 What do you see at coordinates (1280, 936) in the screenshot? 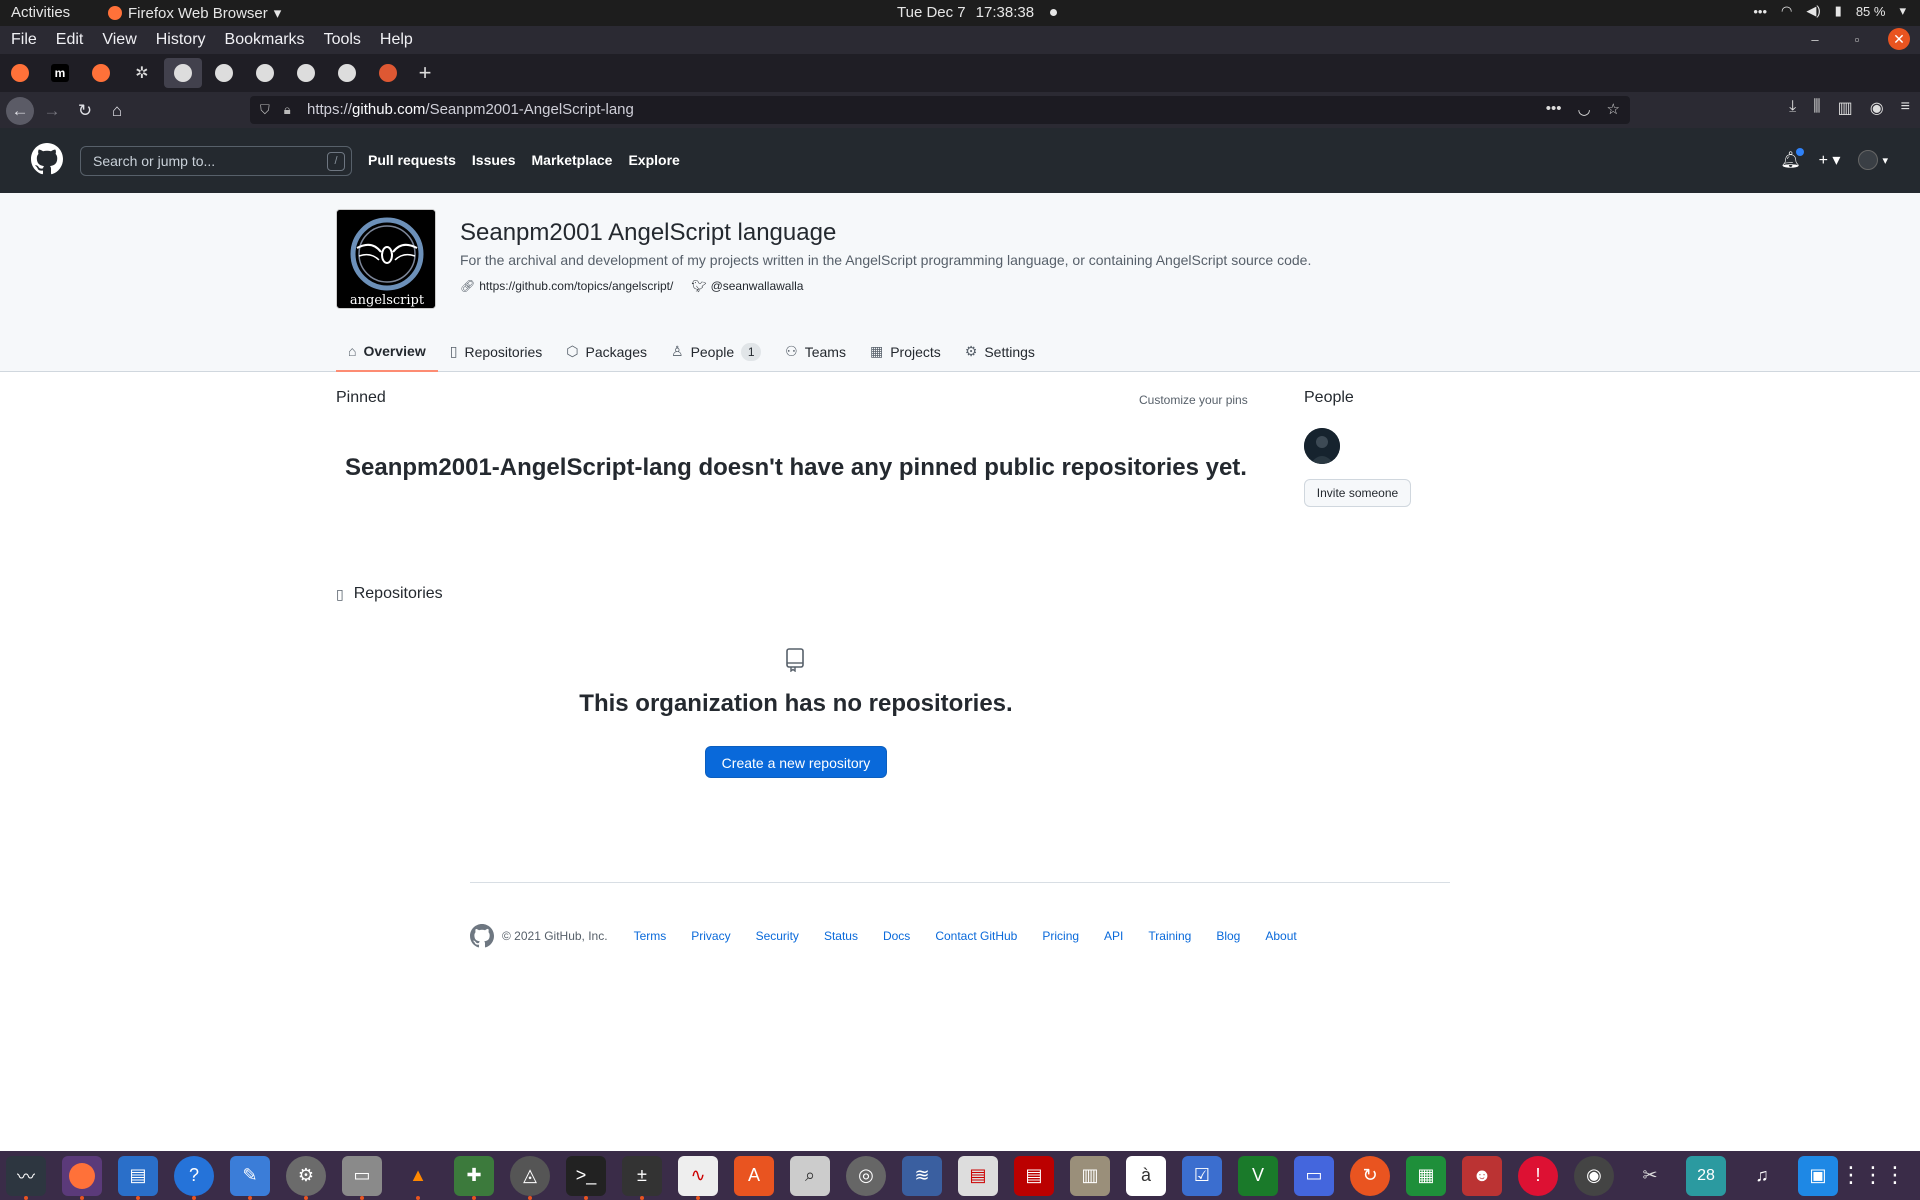
I see `footer-link-about: About` at bounding box center [1280, 936].